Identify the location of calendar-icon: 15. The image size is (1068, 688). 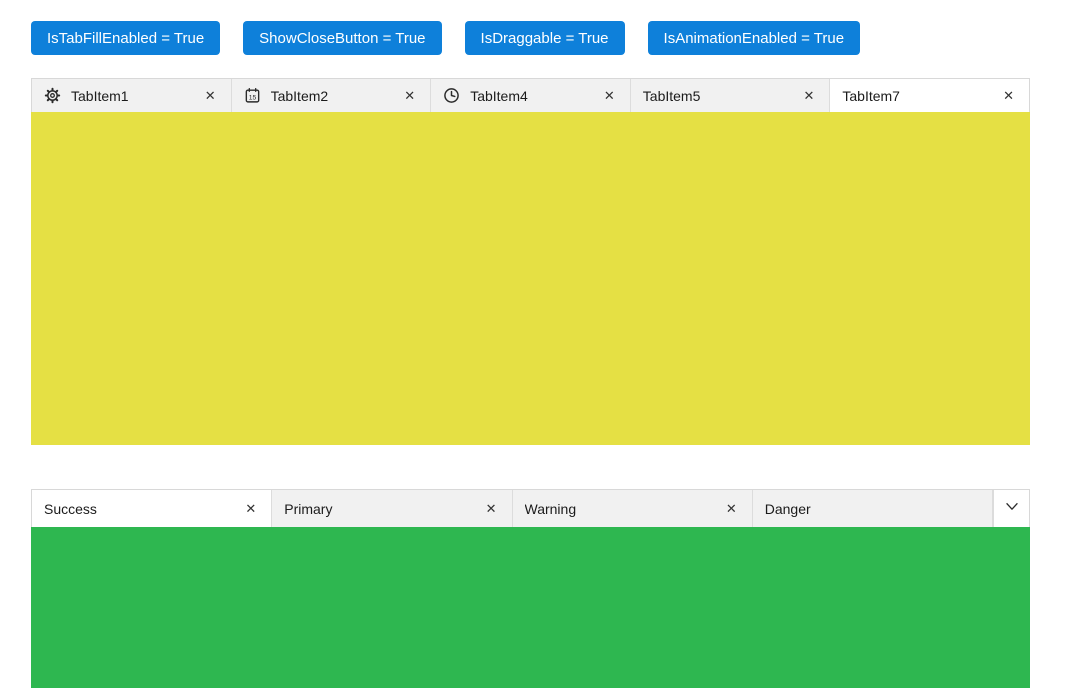
(252, 95).